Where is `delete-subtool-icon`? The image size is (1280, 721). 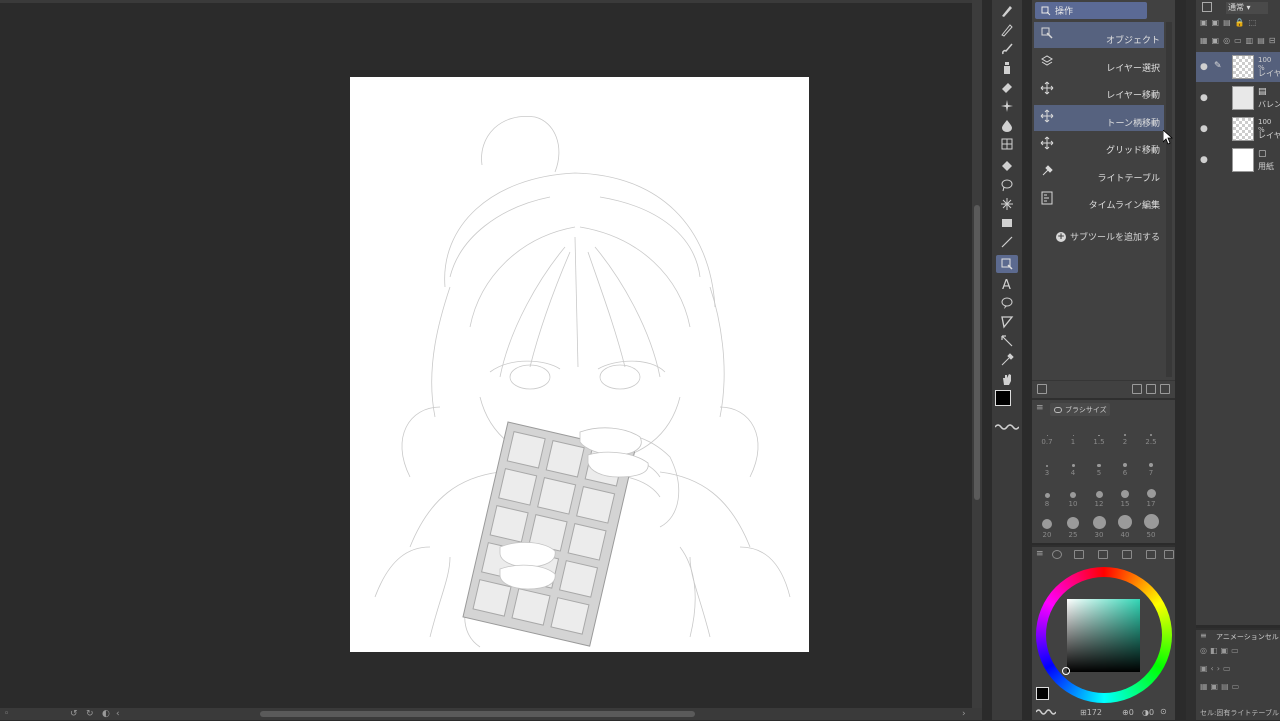 delete-subtool-icon is located at coordinates (1165, 389).